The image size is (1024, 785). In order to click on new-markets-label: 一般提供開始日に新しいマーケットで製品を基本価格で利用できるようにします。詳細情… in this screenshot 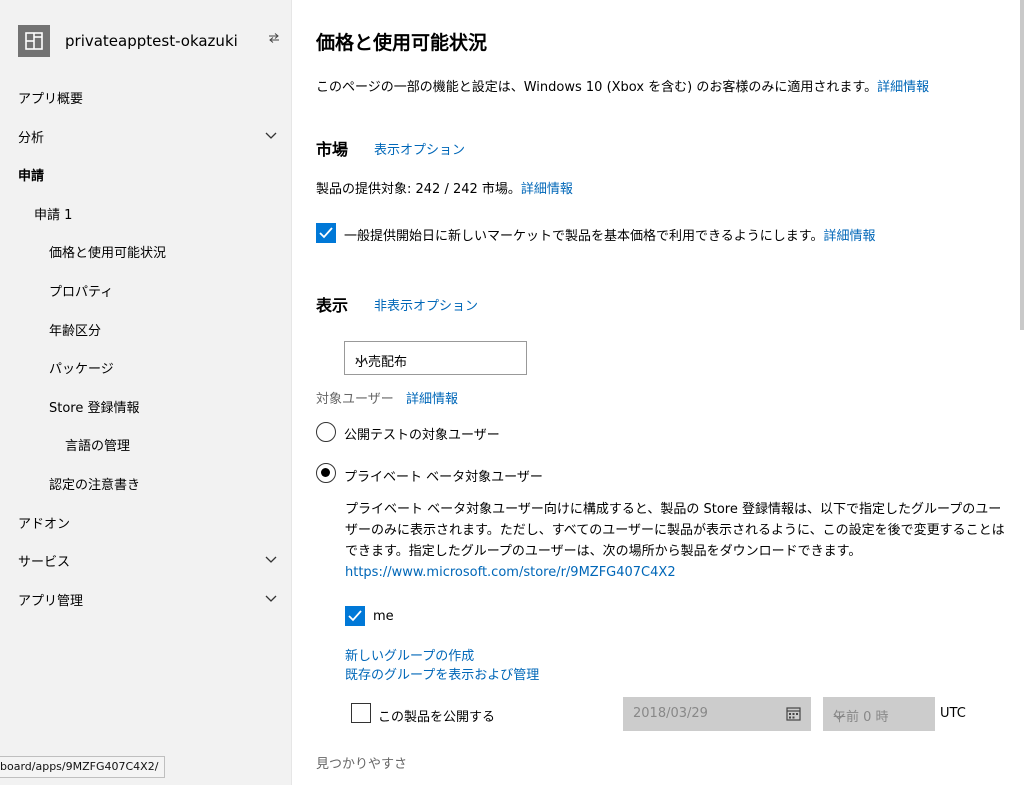, I will do `click(609, 234)`.